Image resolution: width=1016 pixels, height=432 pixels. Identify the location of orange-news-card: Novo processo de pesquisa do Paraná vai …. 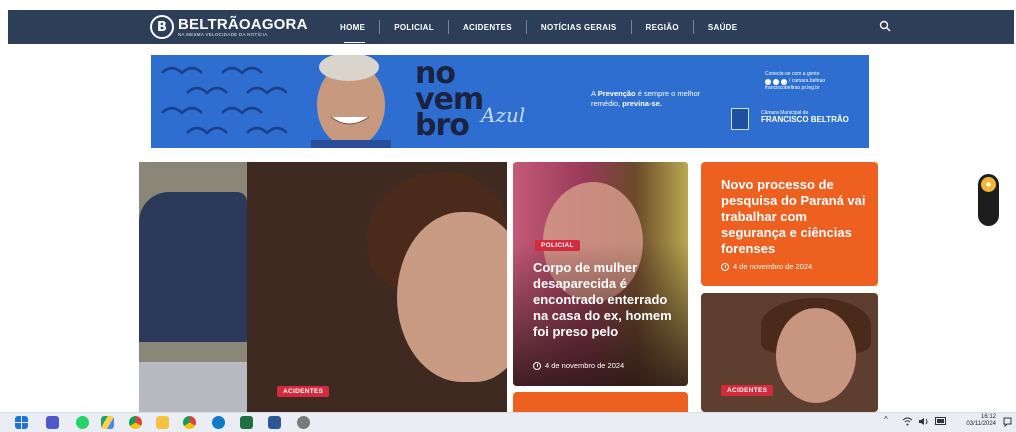
(789, 224).